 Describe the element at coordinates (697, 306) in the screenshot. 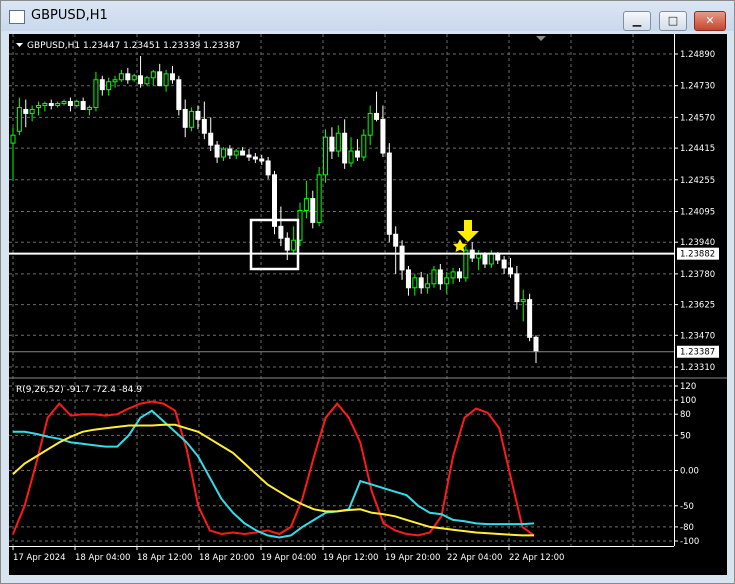

I see `price-tick-label: 1.23625` at that location.